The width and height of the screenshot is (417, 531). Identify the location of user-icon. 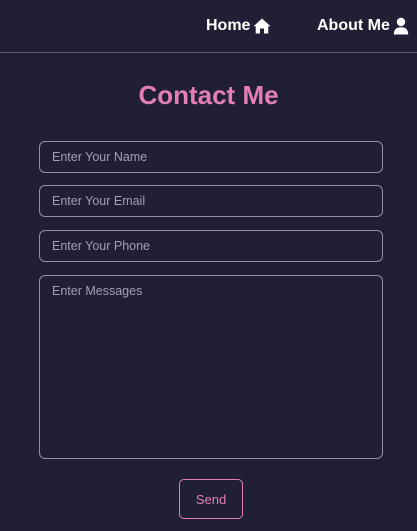
(402, 26).